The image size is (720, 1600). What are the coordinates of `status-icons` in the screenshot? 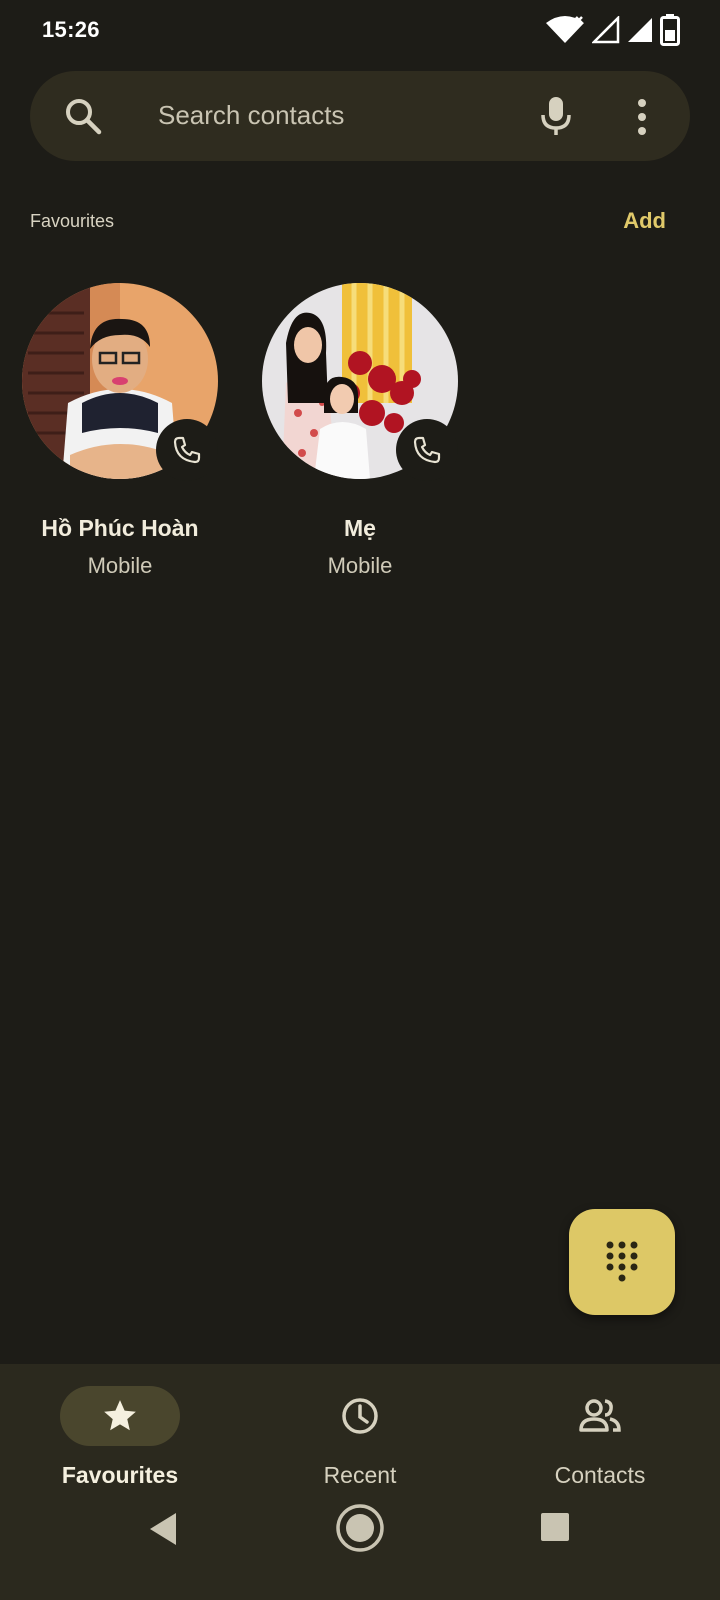 It's located at (612, 30).